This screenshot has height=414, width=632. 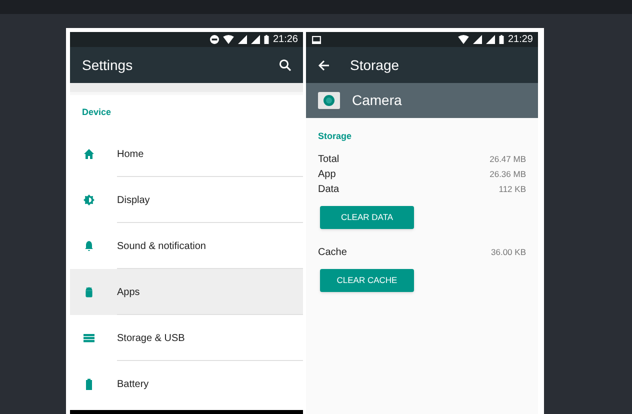 I want to click on row-label: Total, so click(x=329, y=159).